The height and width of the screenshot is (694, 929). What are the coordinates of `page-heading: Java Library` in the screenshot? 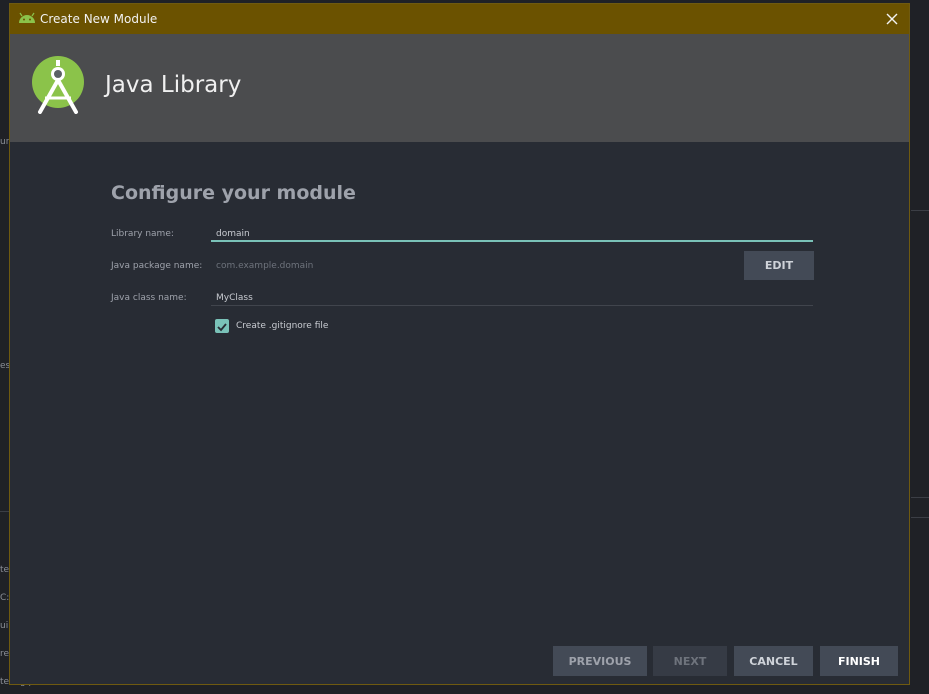 It's located at (173, 85).